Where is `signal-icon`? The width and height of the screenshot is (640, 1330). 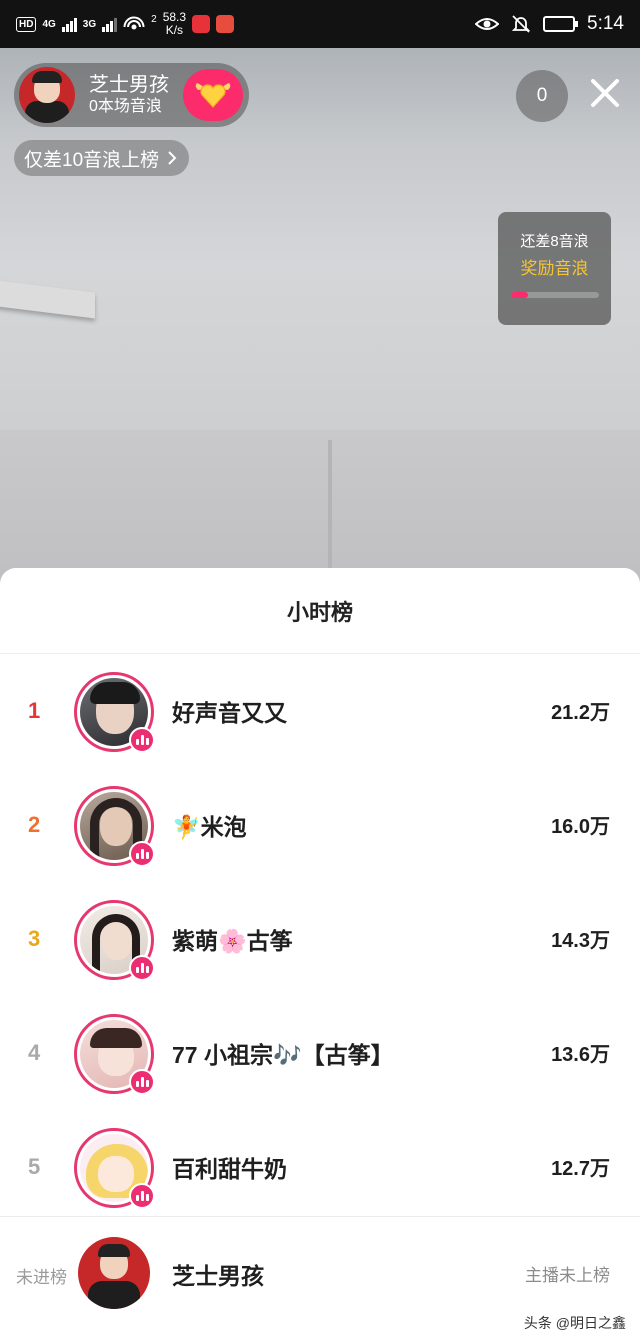
signal-icon is located at coordinates (69, 24).